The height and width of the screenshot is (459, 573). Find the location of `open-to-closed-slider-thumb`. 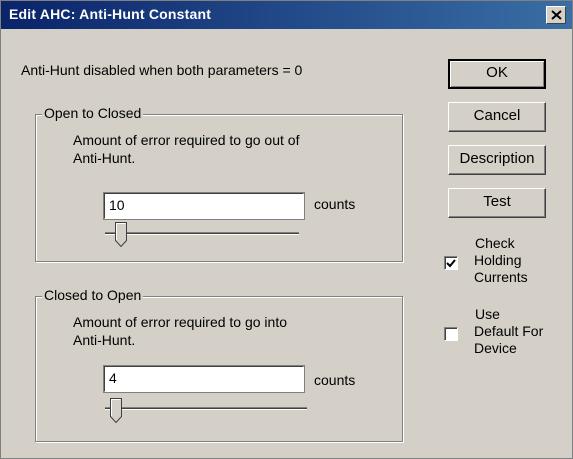

open-to-closed-slider-thumb is located at coordinates (121, 234).